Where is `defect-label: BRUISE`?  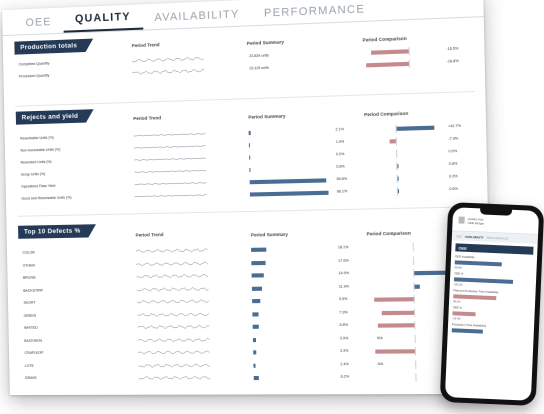
defect-label: BRUISE is located at coordinates (29, 277).